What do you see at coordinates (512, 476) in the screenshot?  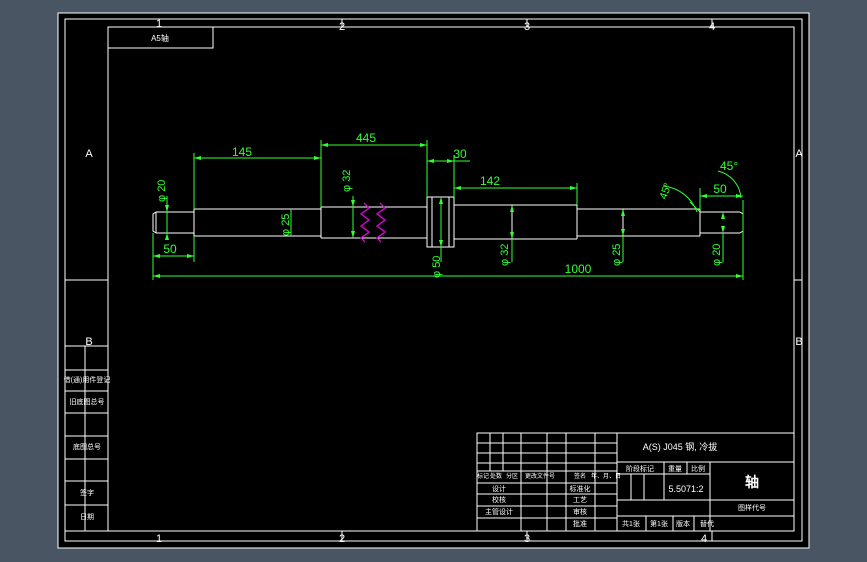 I see `header-col-3: 分区` at bounding box center [512, 476].